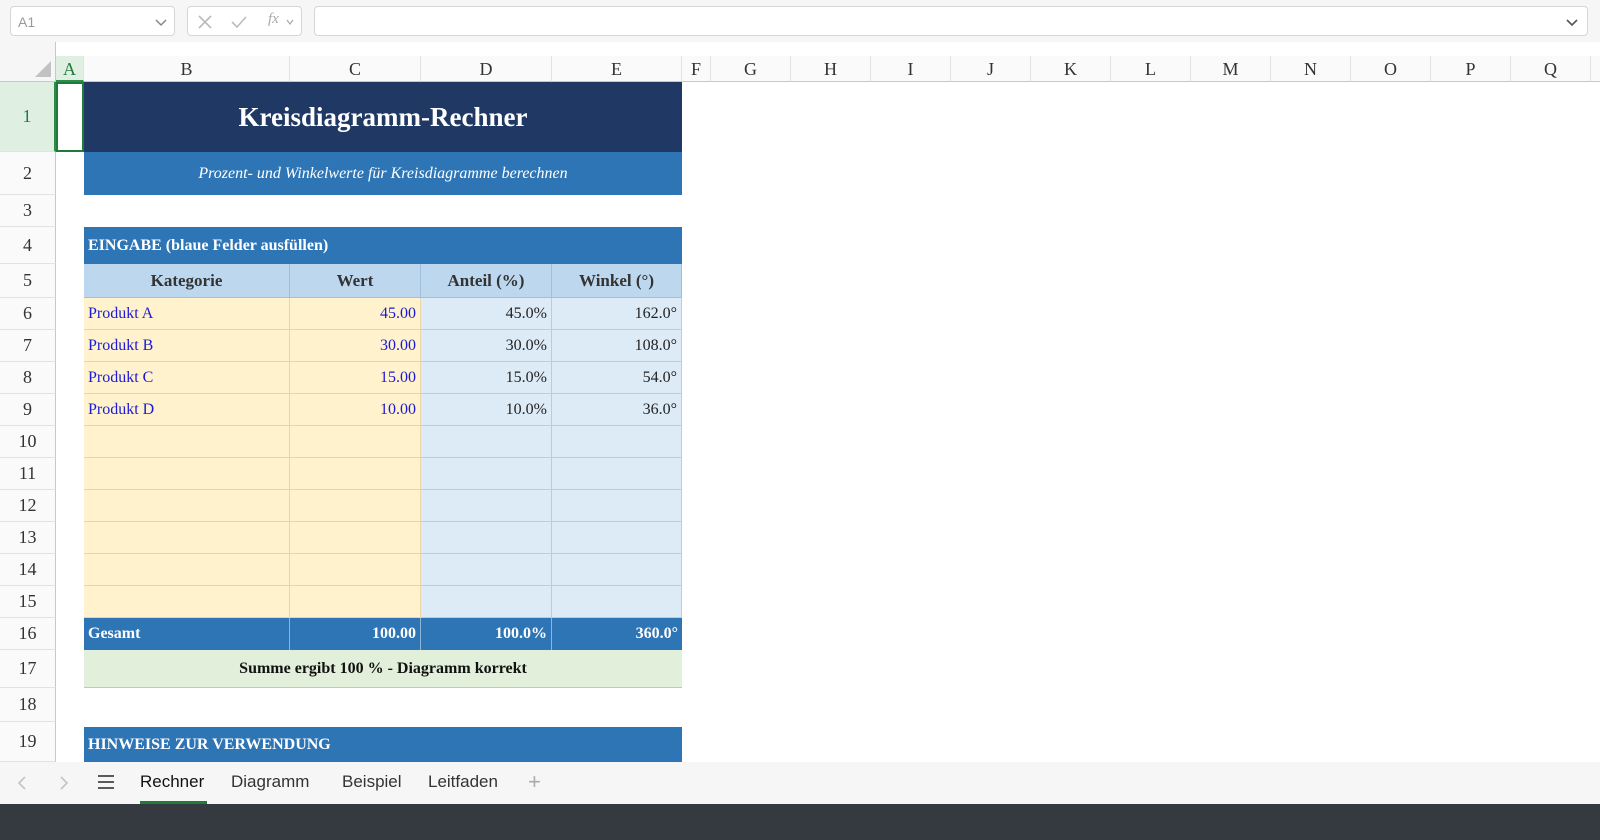  What do you see at coordinates (383, 669) in the screenshot?
I see `validation-status: Summe ergibt 100 % - Diagramm korrekt` at bounding box center [383, 669].